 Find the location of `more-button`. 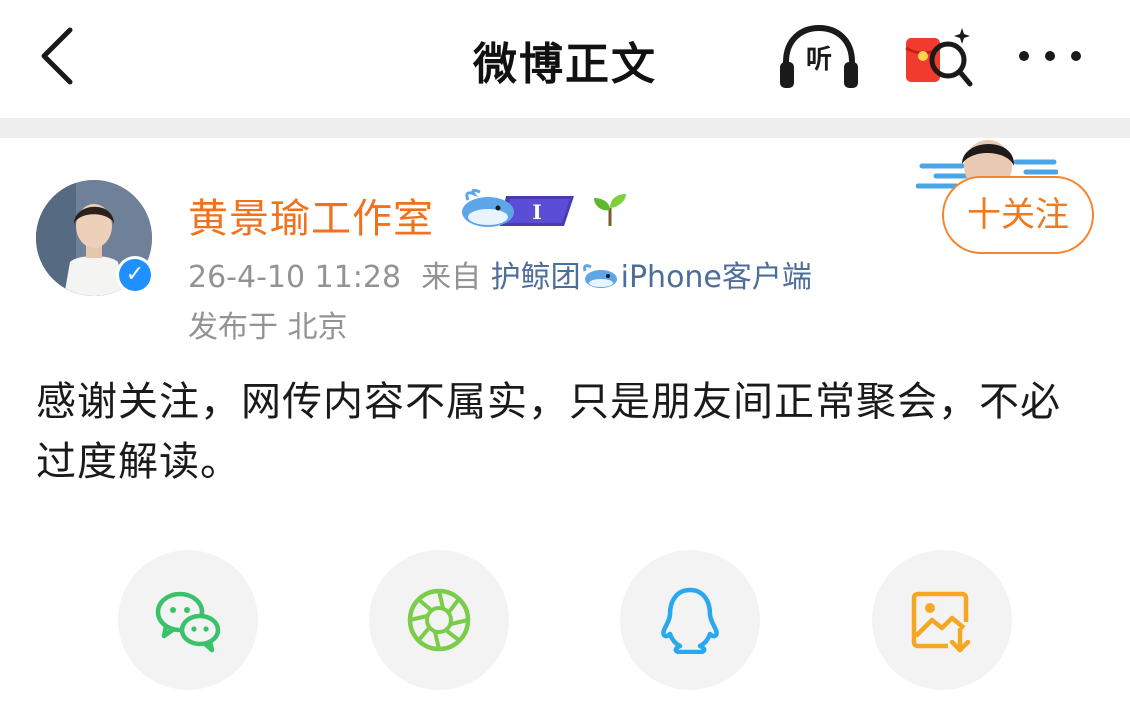

more-button is located at coordinates (1050, 56).